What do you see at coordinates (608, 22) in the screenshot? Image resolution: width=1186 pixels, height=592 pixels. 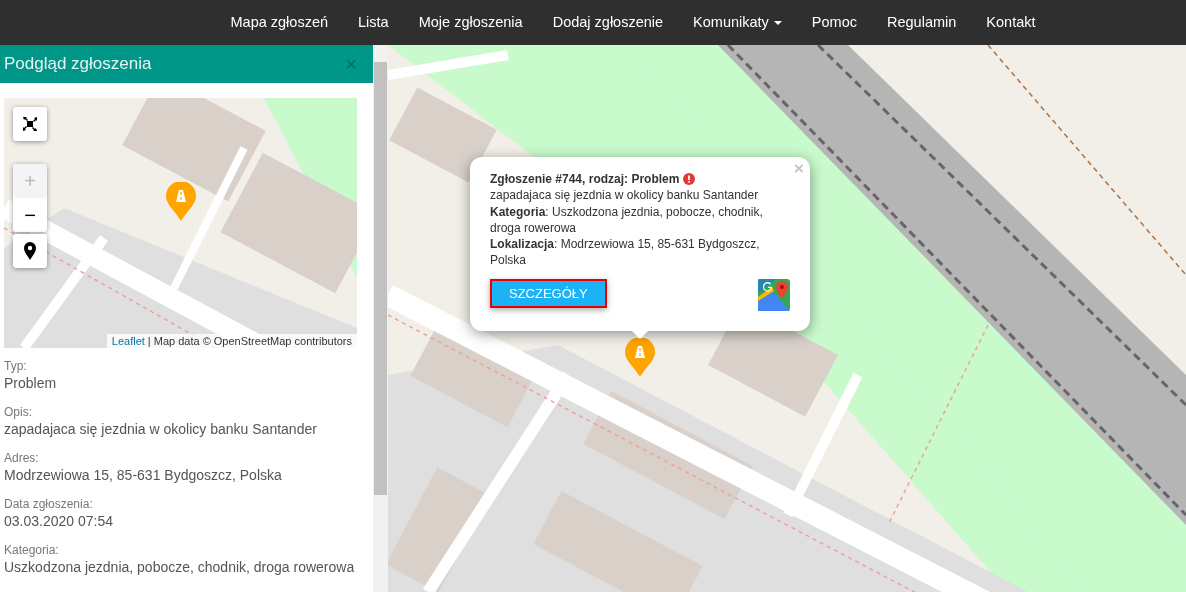 I see `nav-link: Dodaj zgłoszenie` at bounding box center [608, 22].